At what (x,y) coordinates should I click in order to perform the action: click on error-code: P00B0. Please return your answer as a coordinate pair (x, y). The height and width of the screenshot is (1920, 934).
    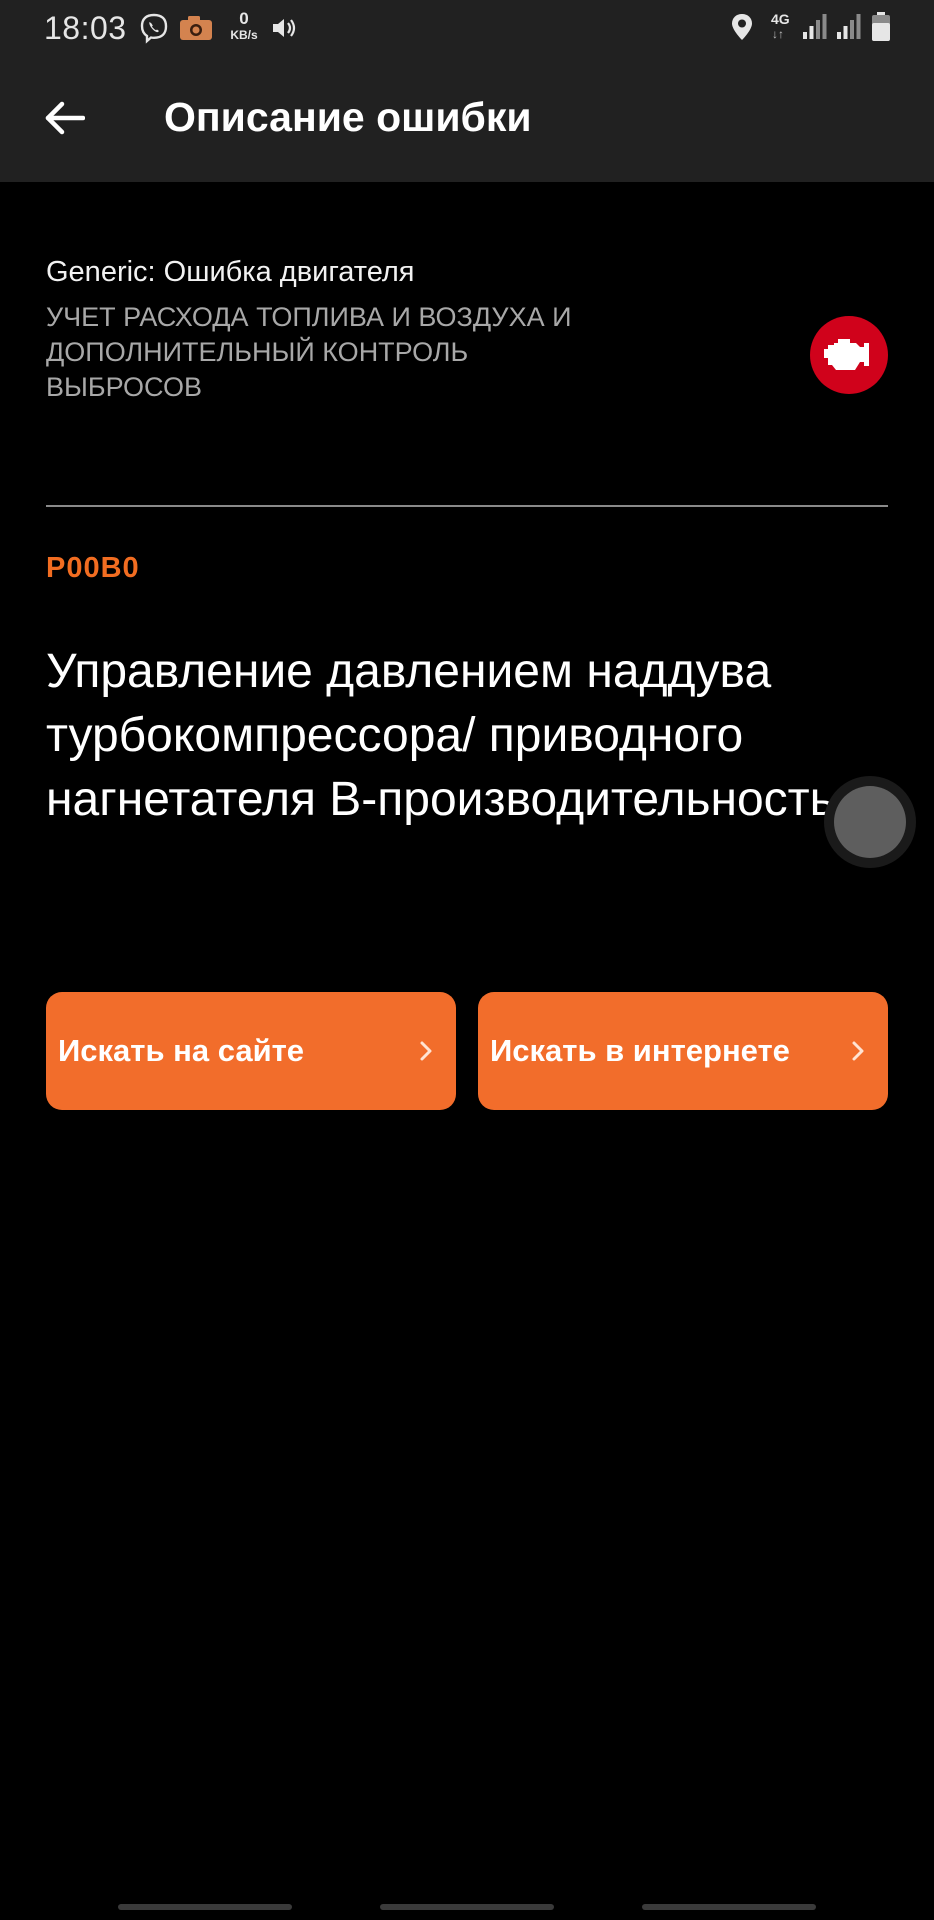
    Looking at the image, I should click on (93, 568).